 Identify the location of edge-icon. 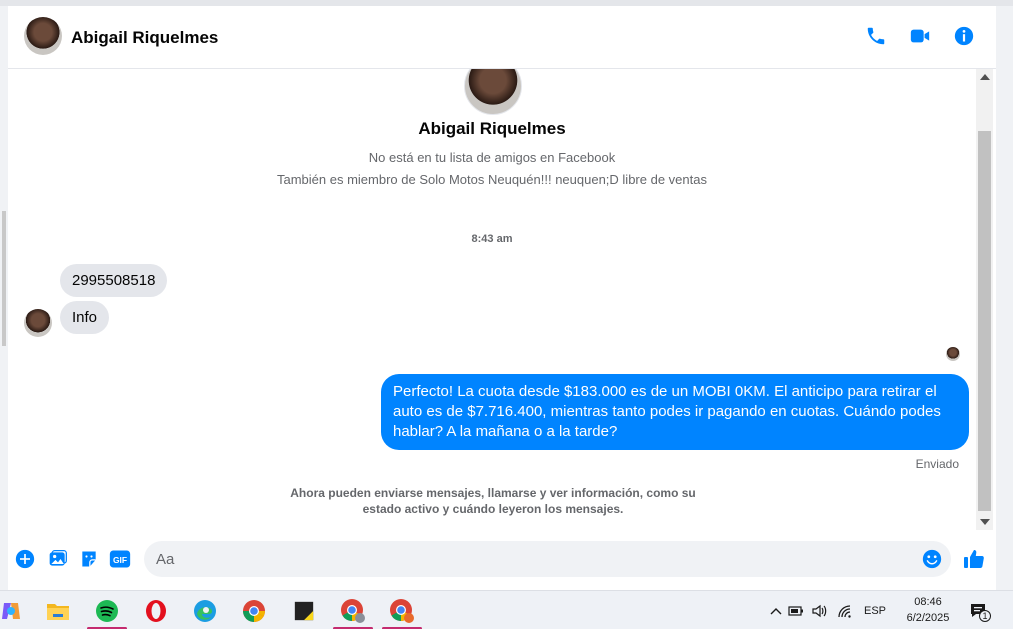
(205, 611).